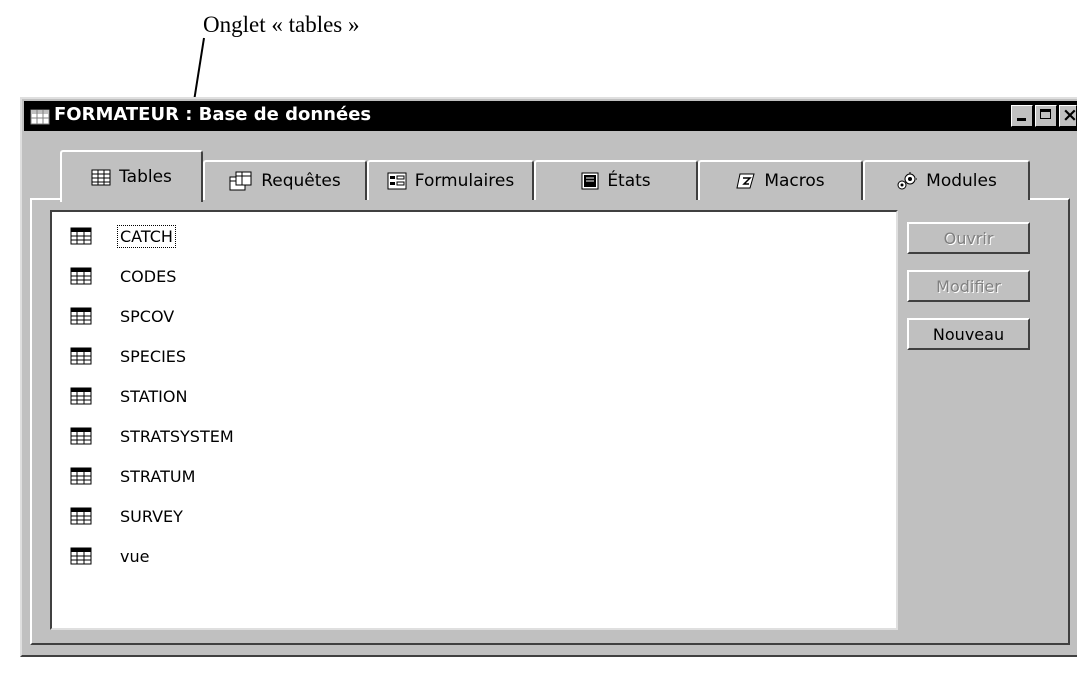 The height and width of the screenshot is (690, 1077). What do you see at coordinates (151, 516) in the screenshot?
I see `table-name: SURVEY` at bounding box center [151, 516].